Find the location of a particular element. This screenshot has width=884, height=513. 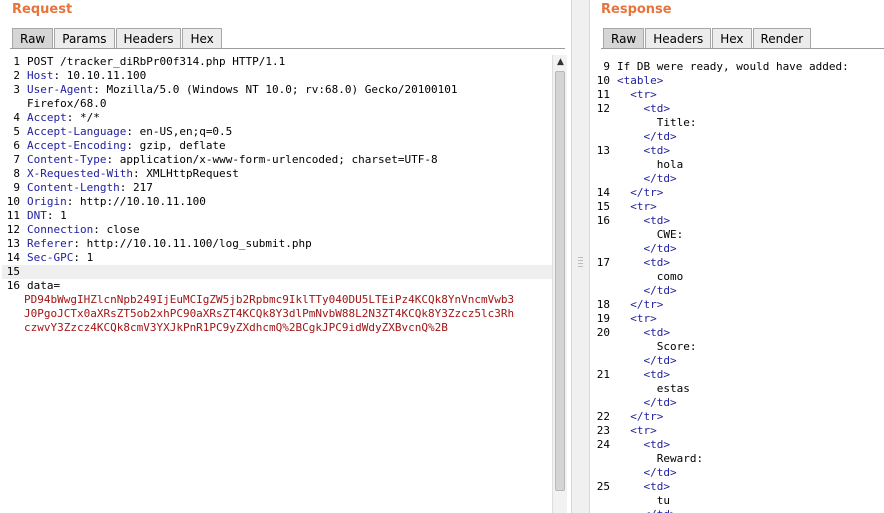

split-divider is located at coordinates (580, 256).